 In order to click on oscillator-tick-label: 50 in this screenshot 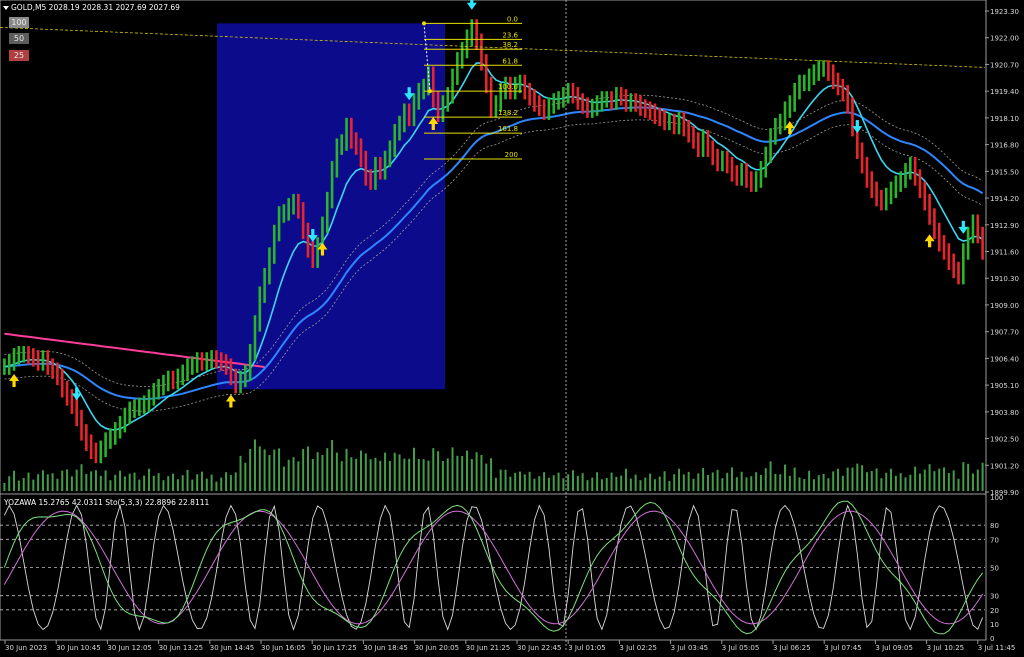, I will do `click(994, 569)`.